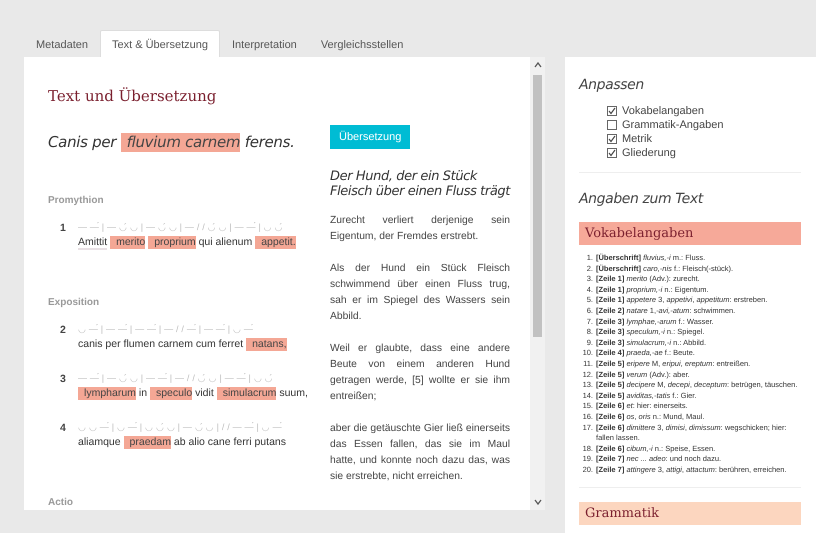 The image size is (816, 533). What do you see at coordinates (180, 142) in the screenshot?
I see `vocabulary-highlight: fluvium carnem` at bounding box center [180, 142].